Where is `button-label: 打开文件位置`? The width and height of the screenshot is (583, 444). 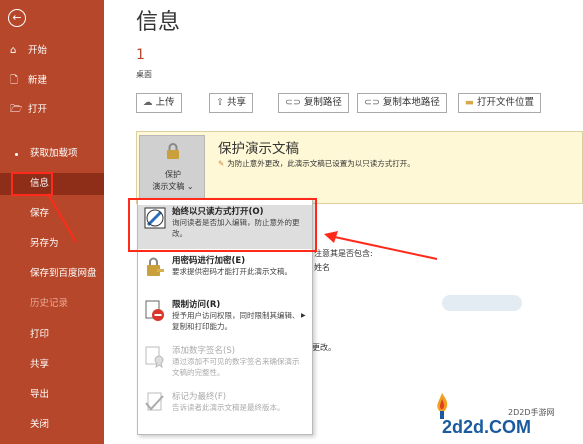
button-label: 打开文件位置 is located at coordinates (505, 102).